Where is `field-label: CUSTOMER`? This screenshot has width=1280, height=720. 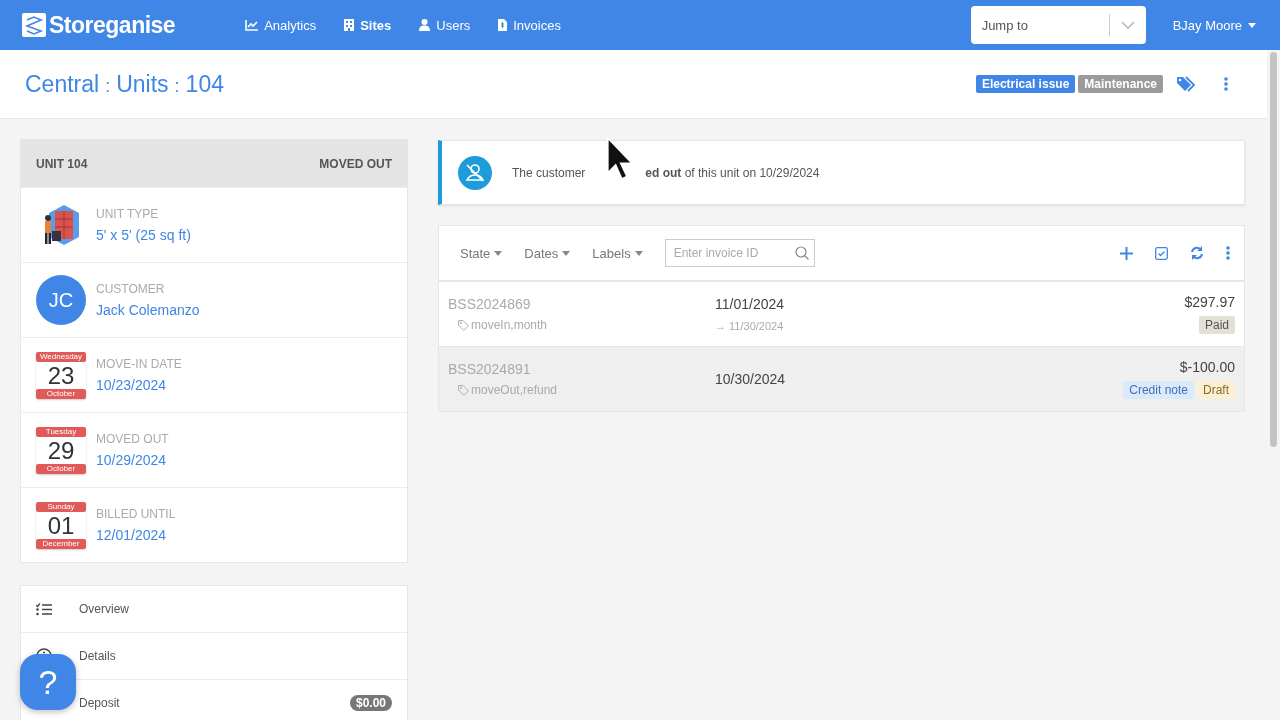
field-label: CUSTOMER is located at coordinates (131, 289).